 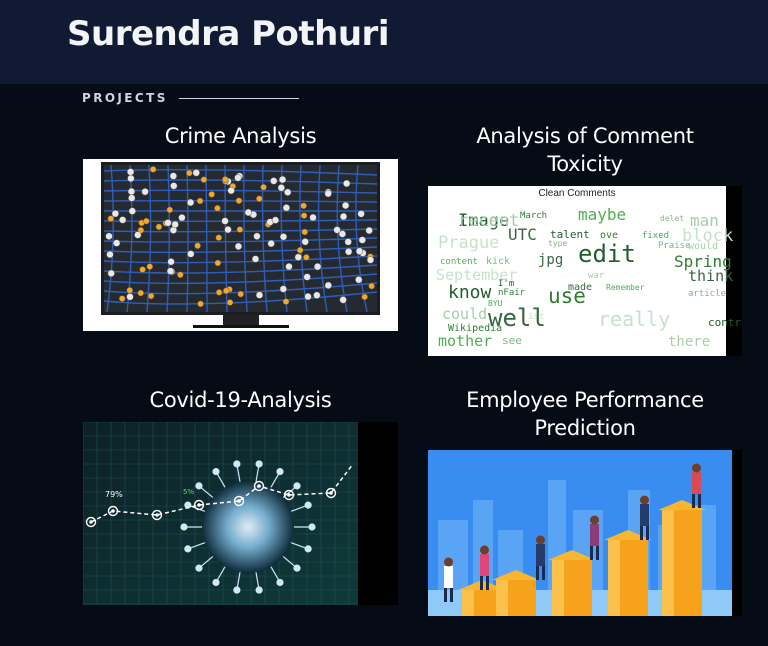 What do you see at coordinates (602, 214) in the screenshot?
I see `cloud-word: maybe` at bounding box center [602, 214].